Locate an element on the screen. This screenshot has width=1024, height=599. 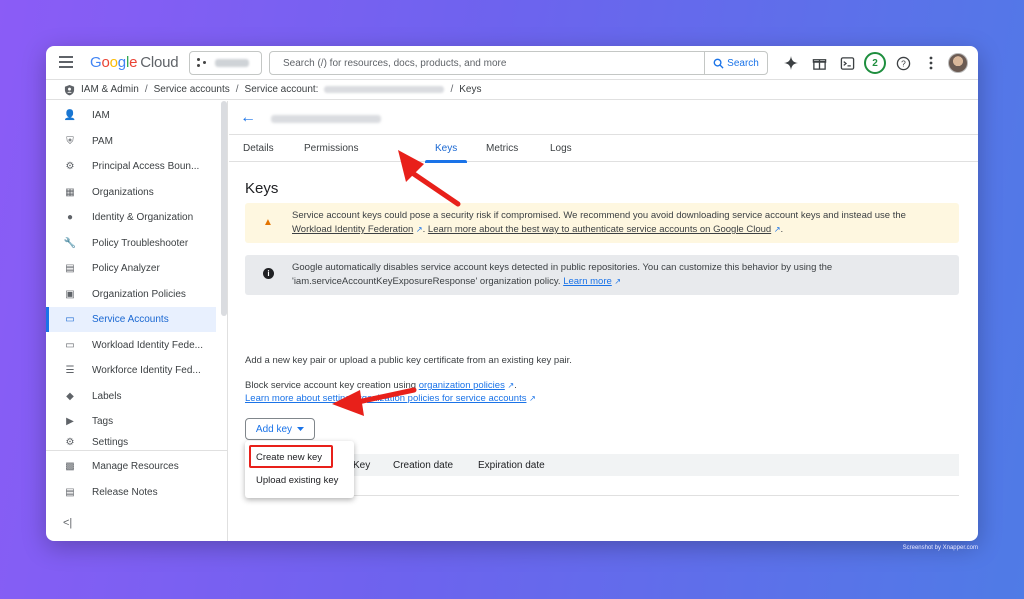
breadcrumb-keys: Keys is located at coordinates (470, 89).